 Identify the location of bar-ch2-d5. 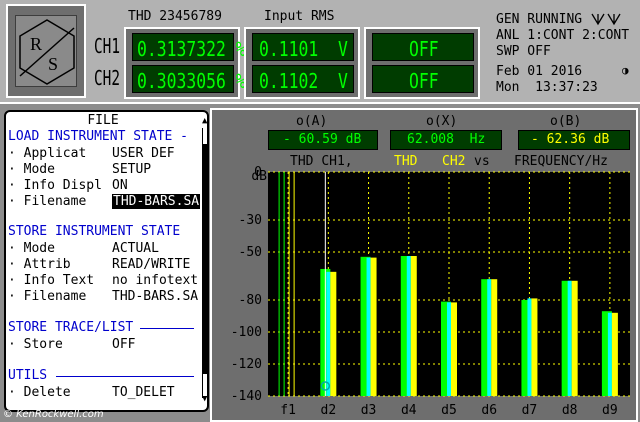
(454, 349).